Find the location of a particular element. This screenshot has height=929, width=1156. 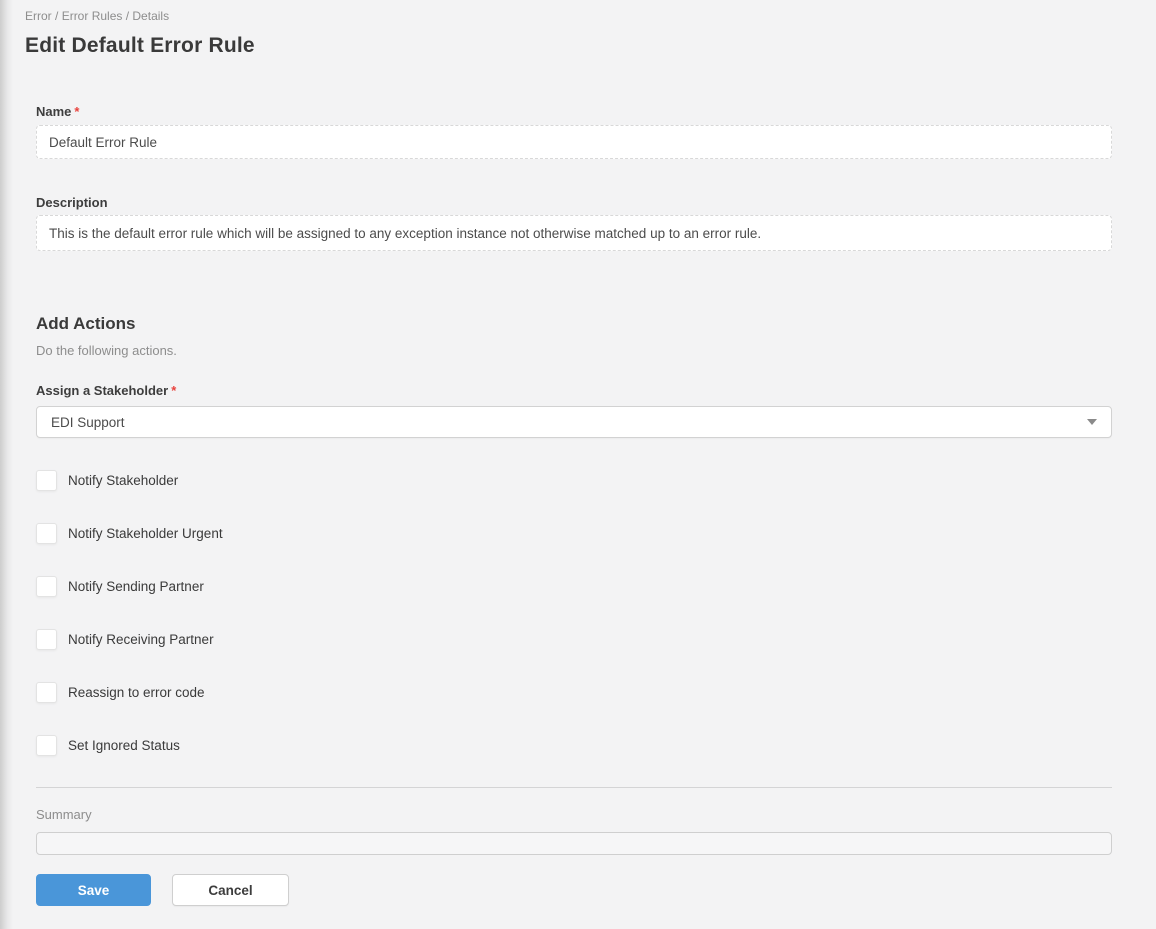

notify-sending-partner-checkbox is located at coordinates (46, 586).